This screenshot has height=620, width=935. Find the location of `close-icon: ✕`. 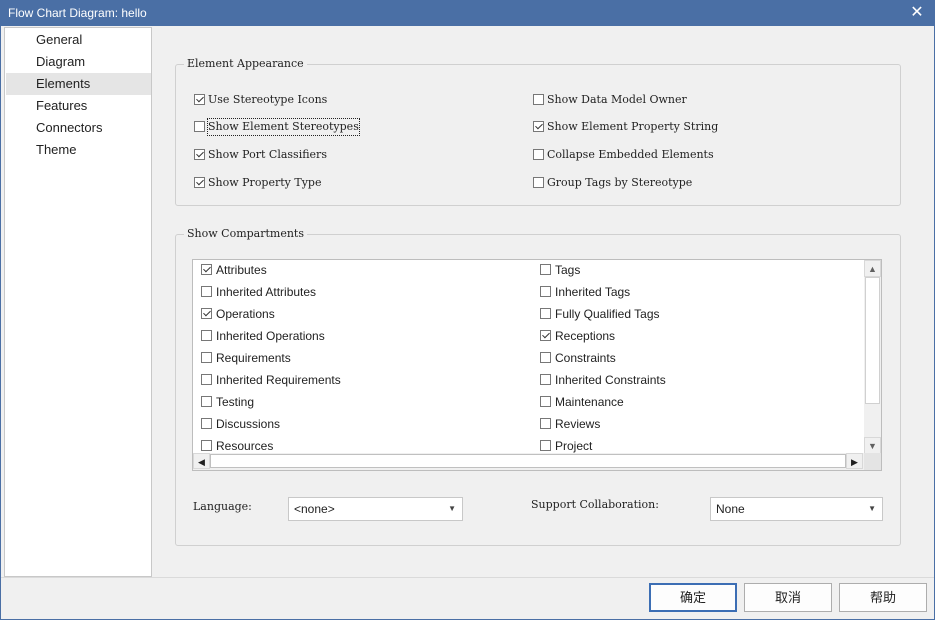

close-icon: ✕ is located at coordinates (917, 13).